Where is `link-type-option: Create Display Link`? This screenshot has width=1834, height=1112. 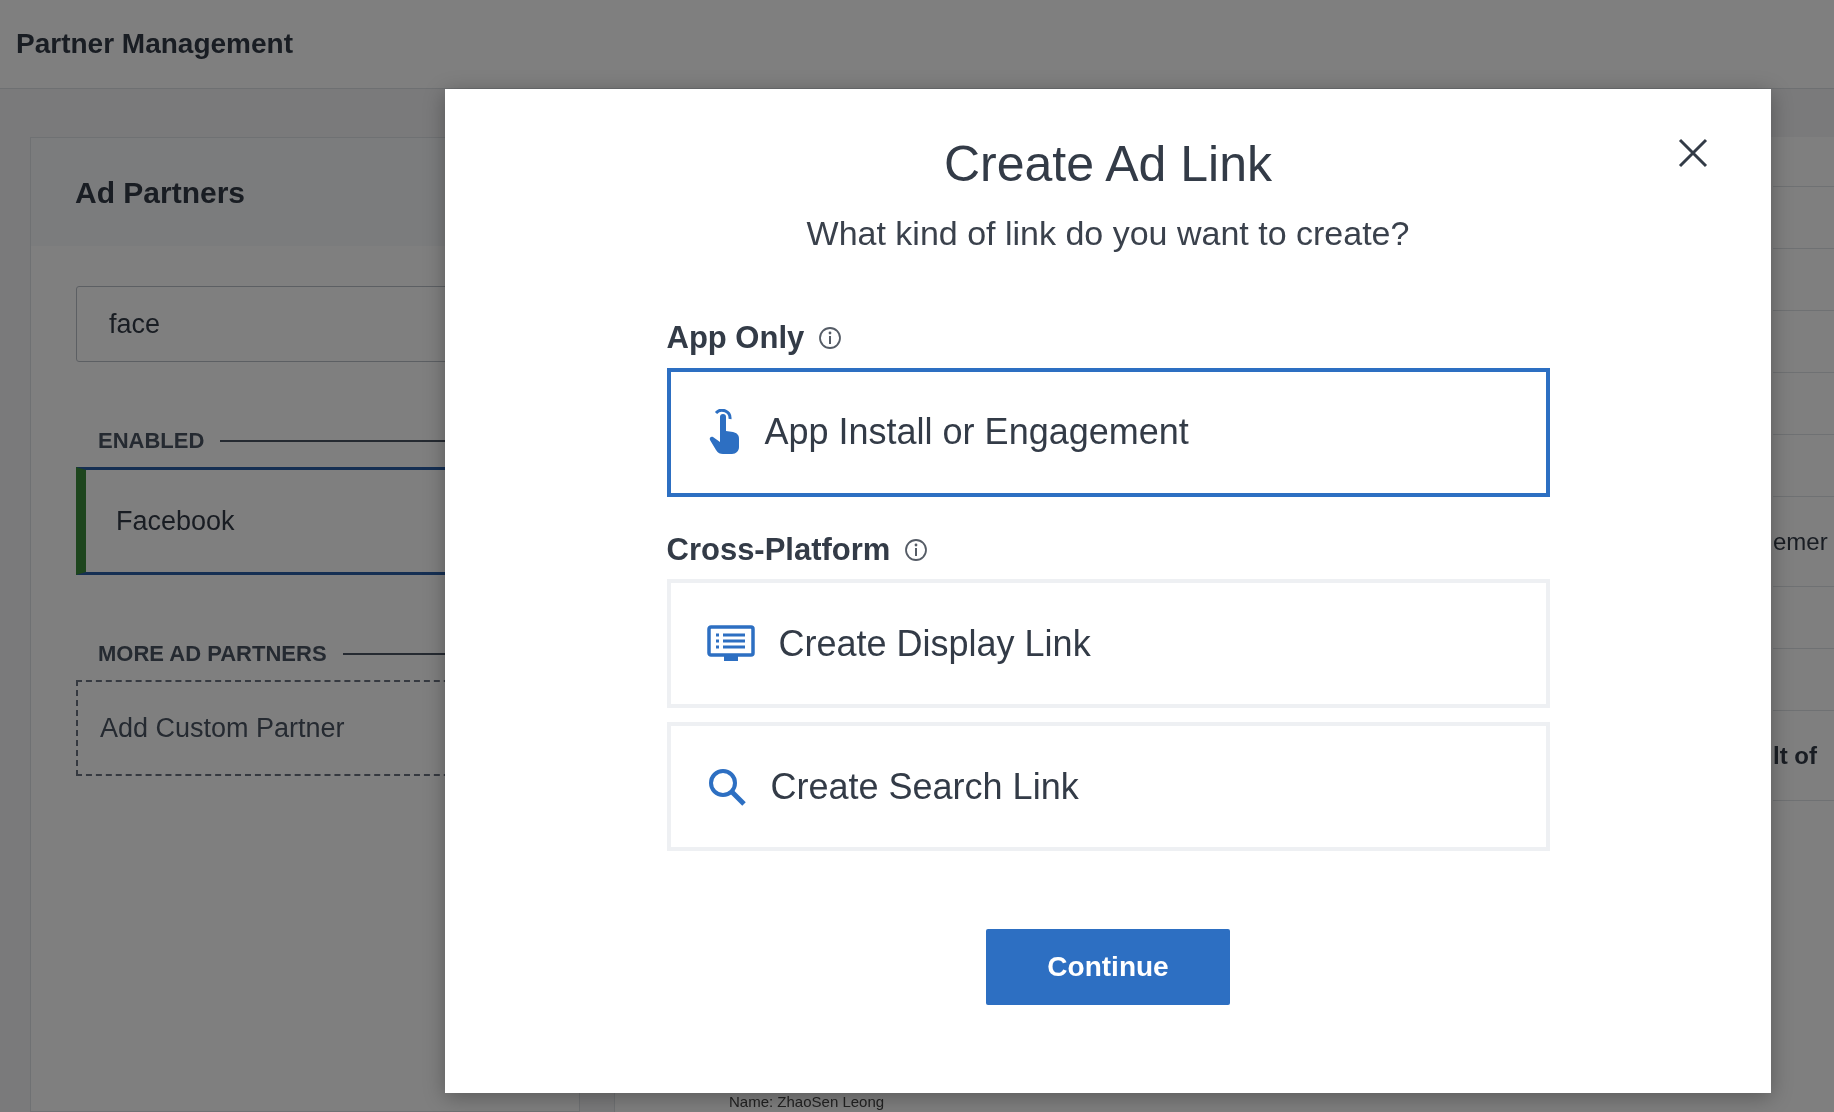 link-type-option: Create Display Link is located at coordinates (1108, 643).